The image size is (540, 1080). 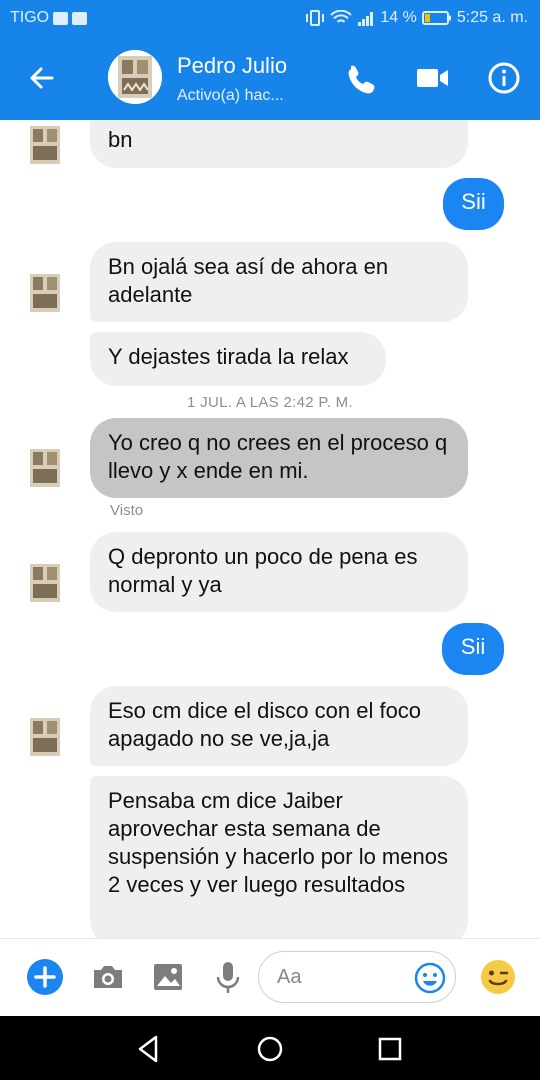 I want to click on system-navigation-bar, so click(x=270, y=1048).